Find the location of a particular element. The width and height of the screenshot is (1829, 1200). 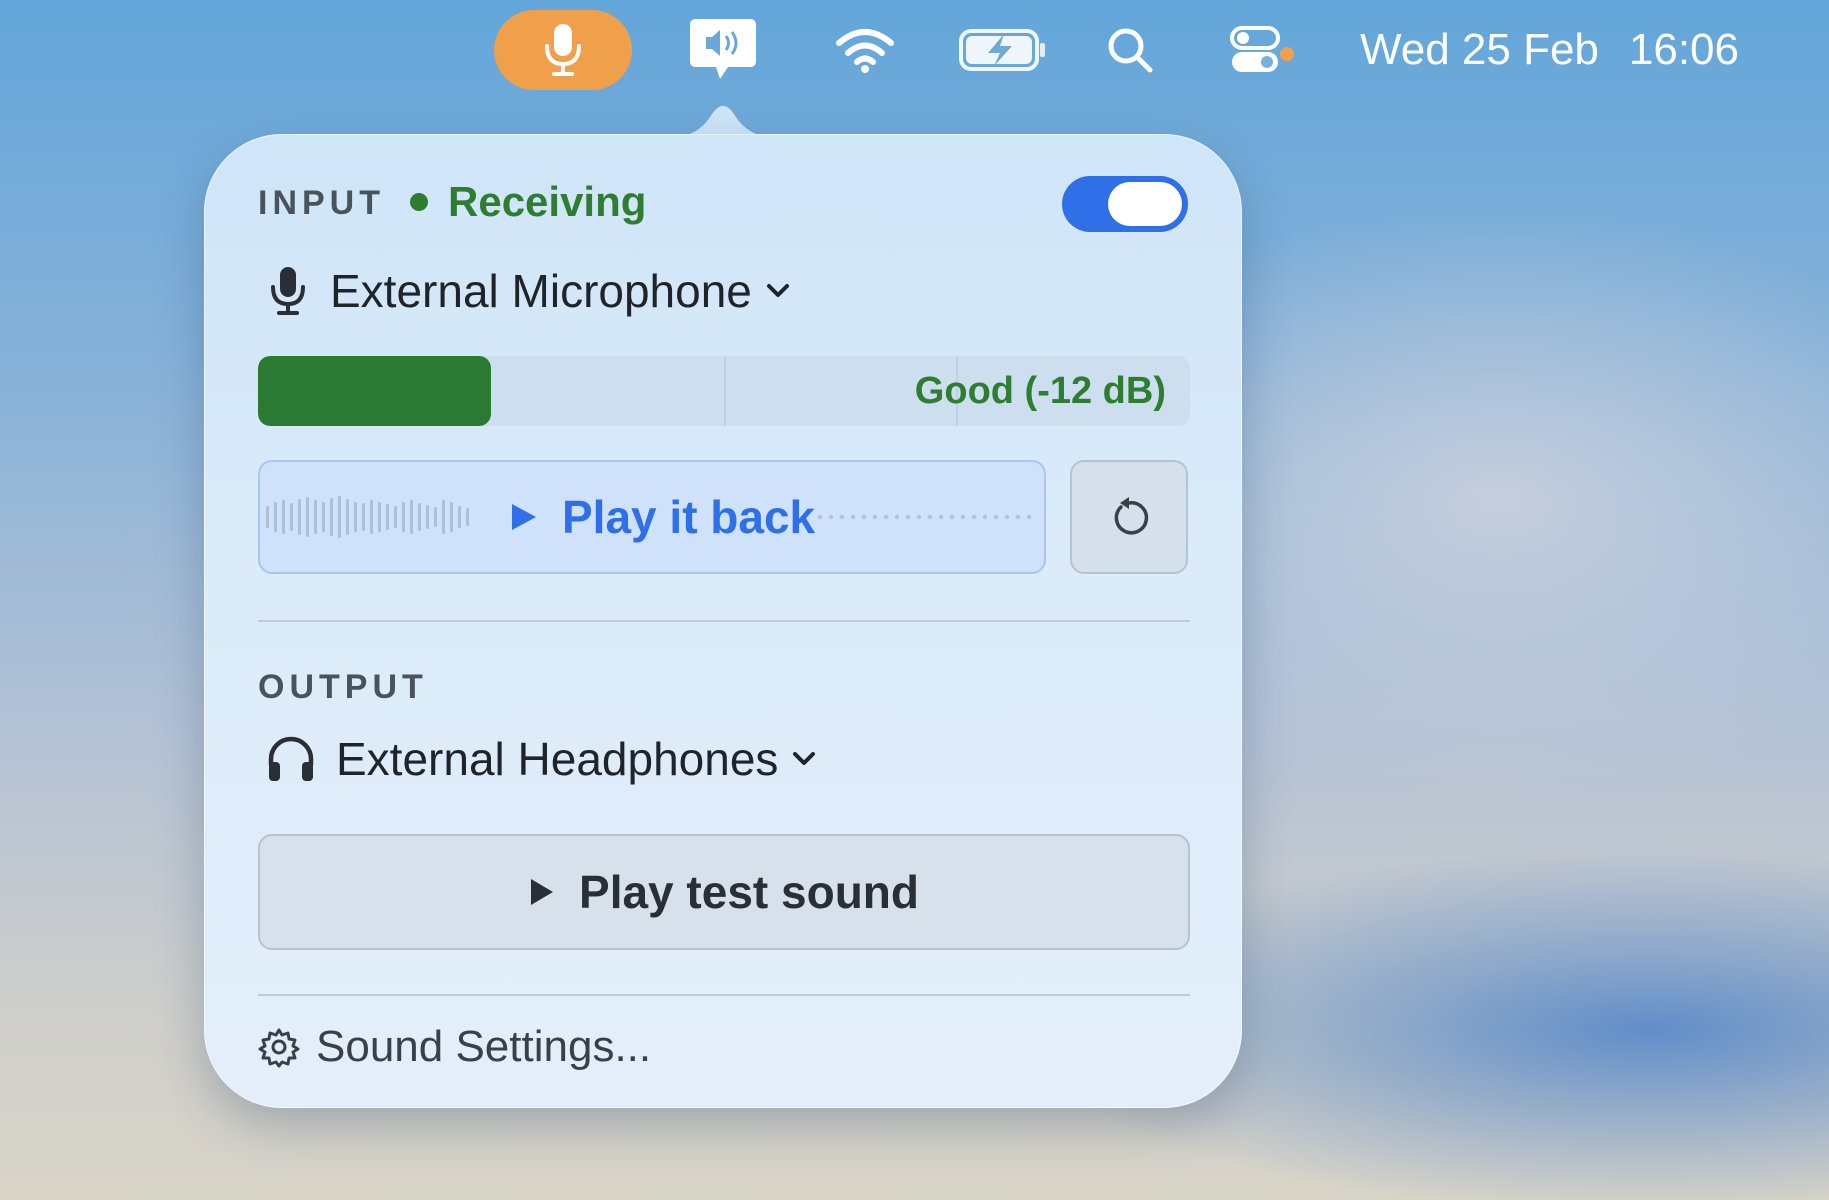

control-center-button is located at coordinates (1255, 50).